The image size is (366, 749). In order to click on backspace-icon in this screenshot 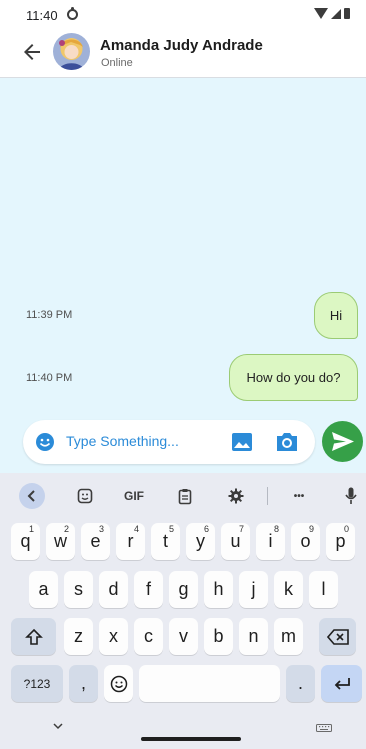, I will do `click(337, 636)`.